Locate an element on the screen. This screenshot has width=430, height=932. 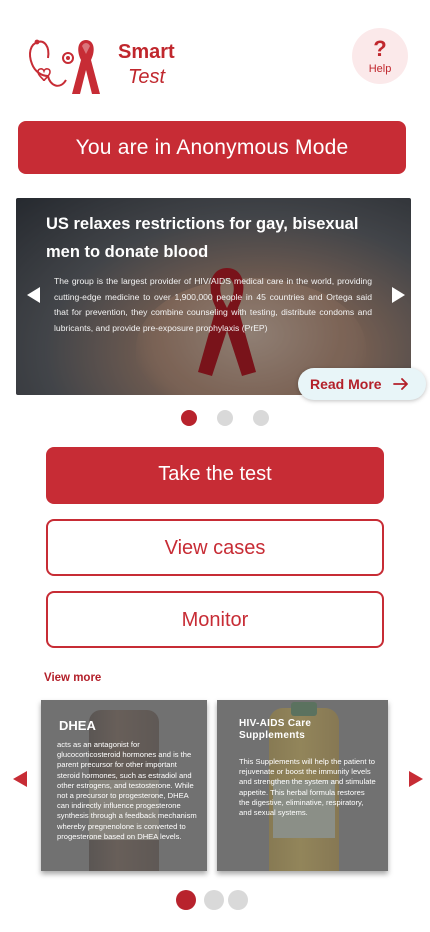
app-logo: Smart Test is located at coordinates (106, 67).